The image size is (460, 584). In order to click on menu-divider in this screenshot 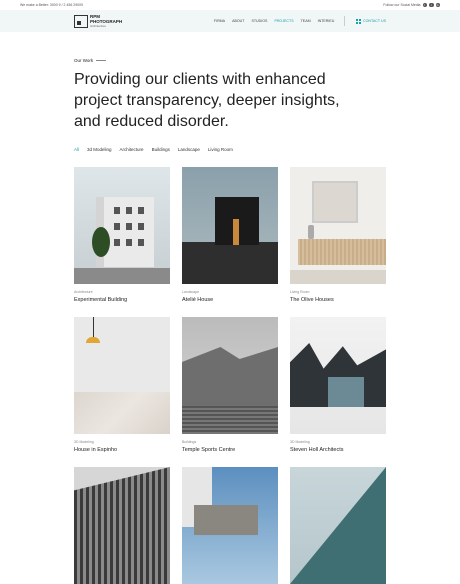, I will do `click(344, 21)`.